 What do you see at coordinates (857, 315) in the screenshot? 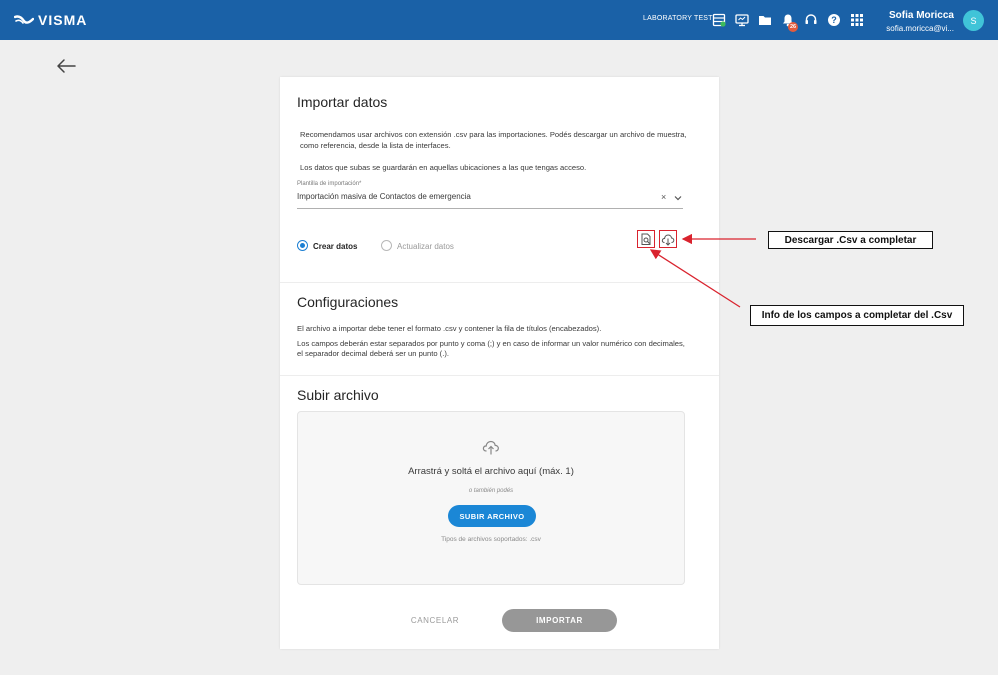
I see `annotation-fields-info: Info de los campos a completar del .Csv` at bounding box center [857, 315].